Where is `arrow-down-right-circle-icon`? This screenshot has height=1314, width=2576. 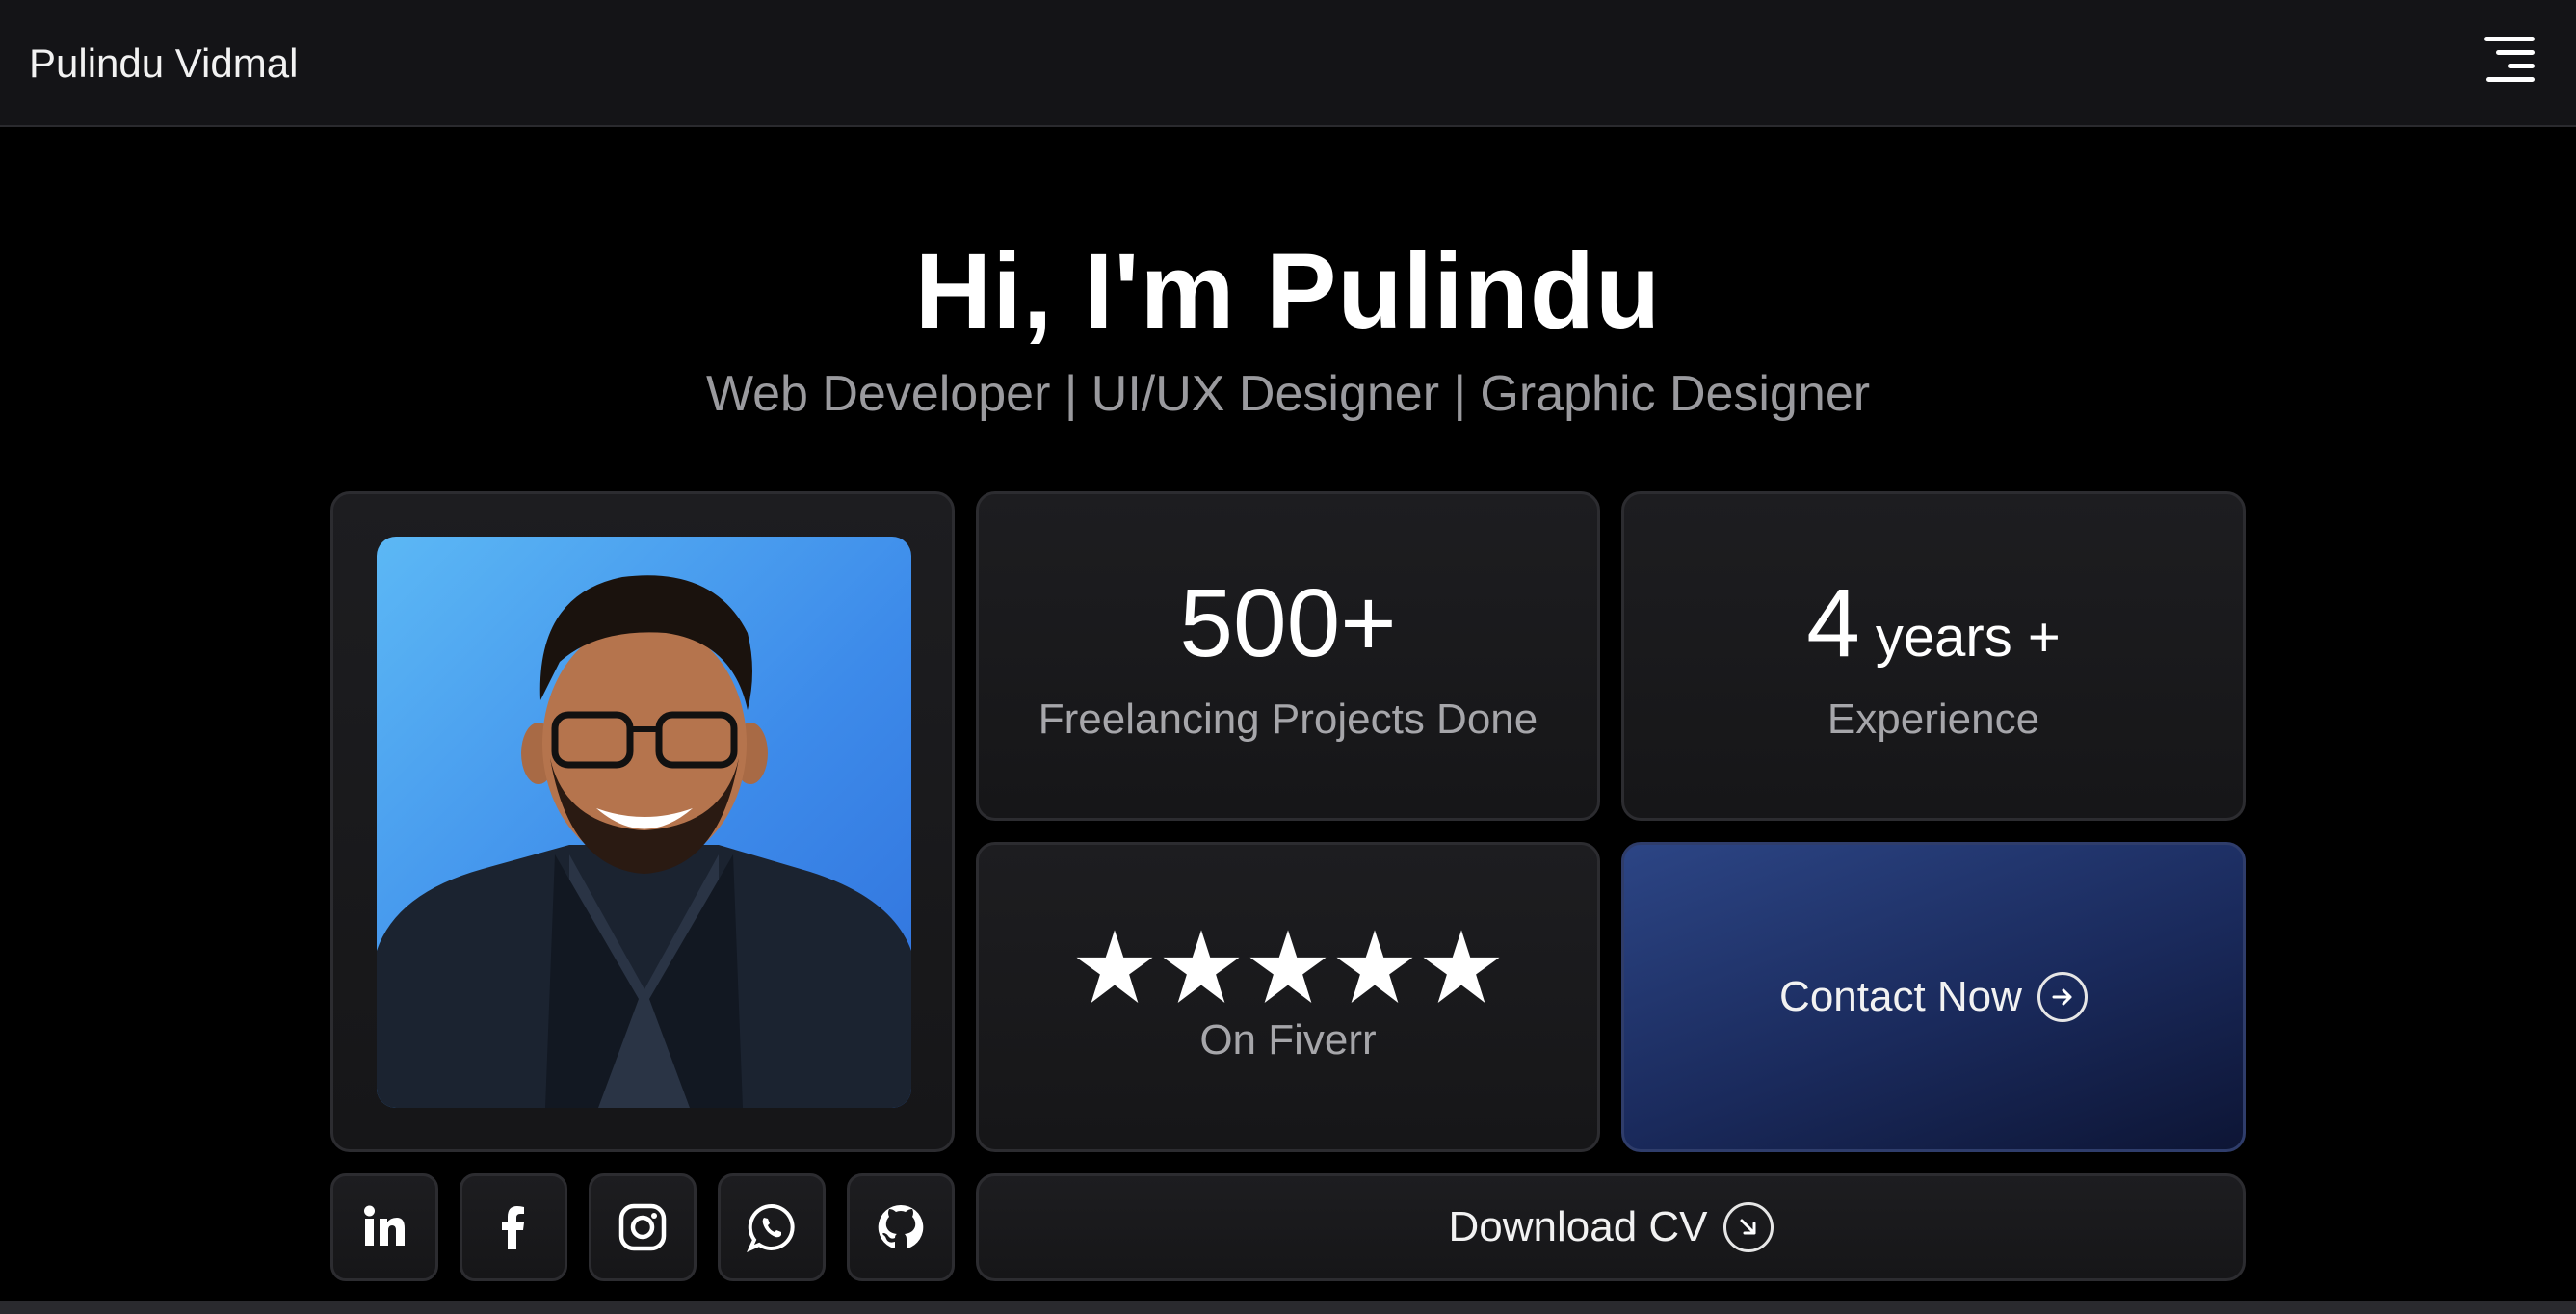 arrow-down-right-circle-icon is located at coordinates (1748, 1227).